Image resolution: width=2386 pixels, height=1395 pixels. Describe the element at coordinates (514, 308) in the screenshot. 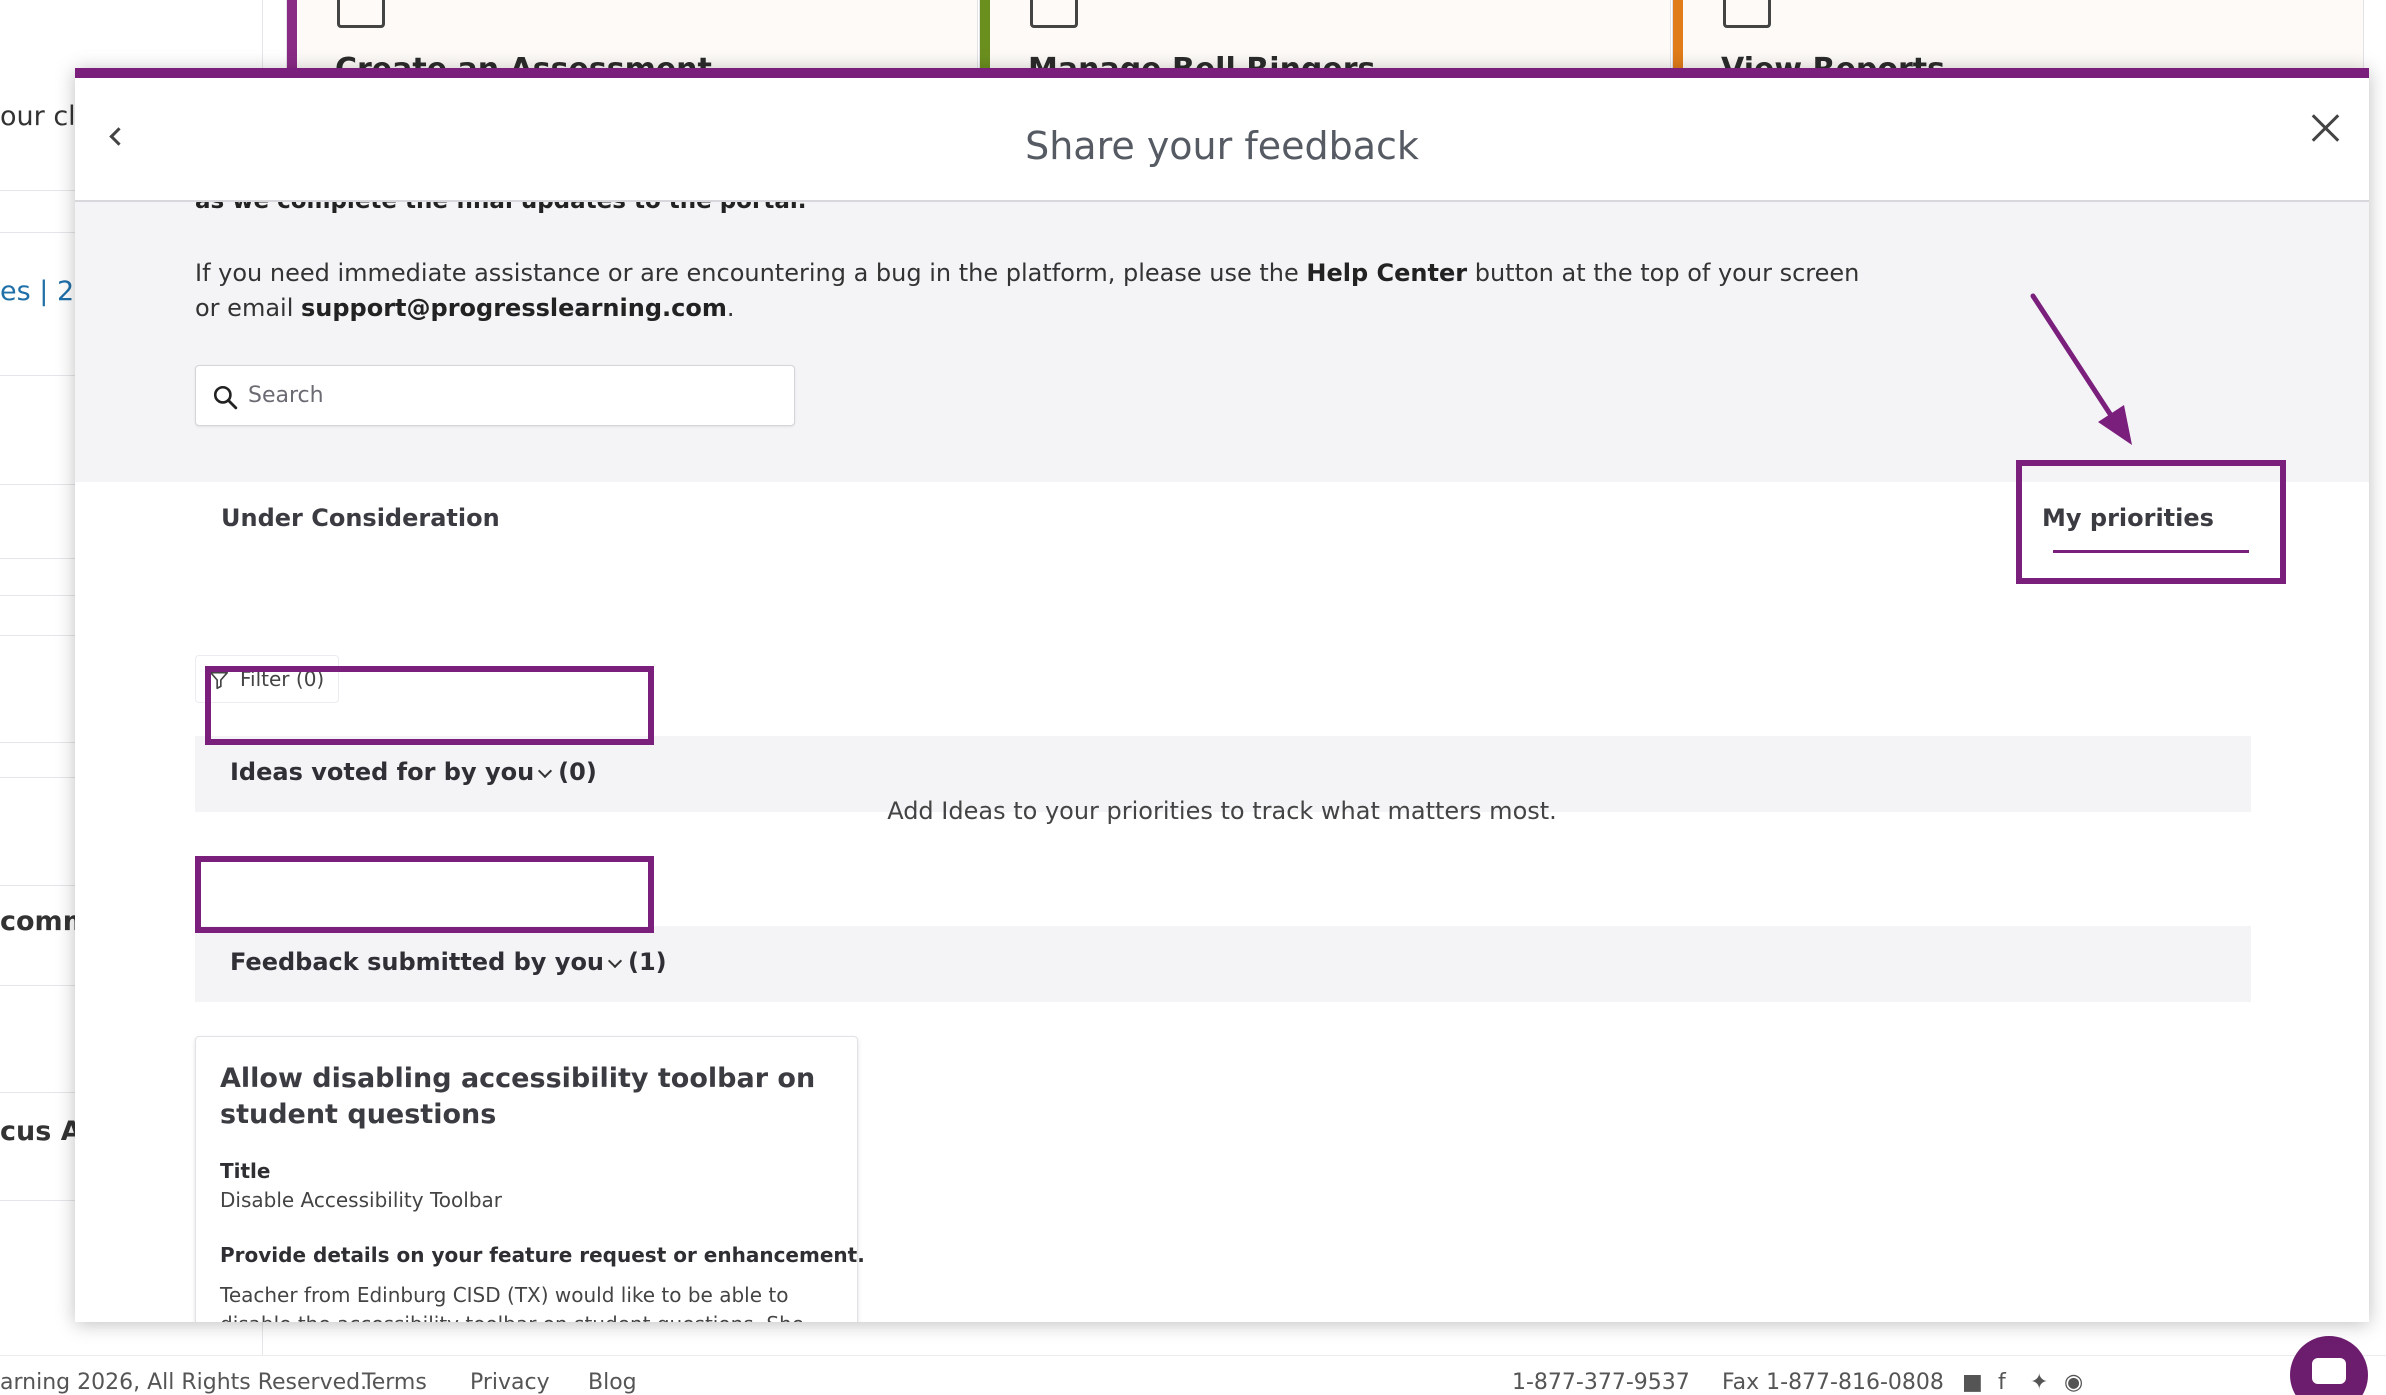

I see `support-email: support@progresslearning.com` at that location.